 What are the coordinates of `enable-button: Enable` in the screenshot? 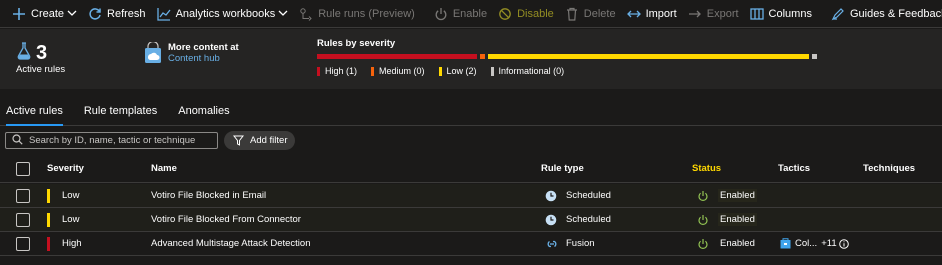 It's located at (460, 14).